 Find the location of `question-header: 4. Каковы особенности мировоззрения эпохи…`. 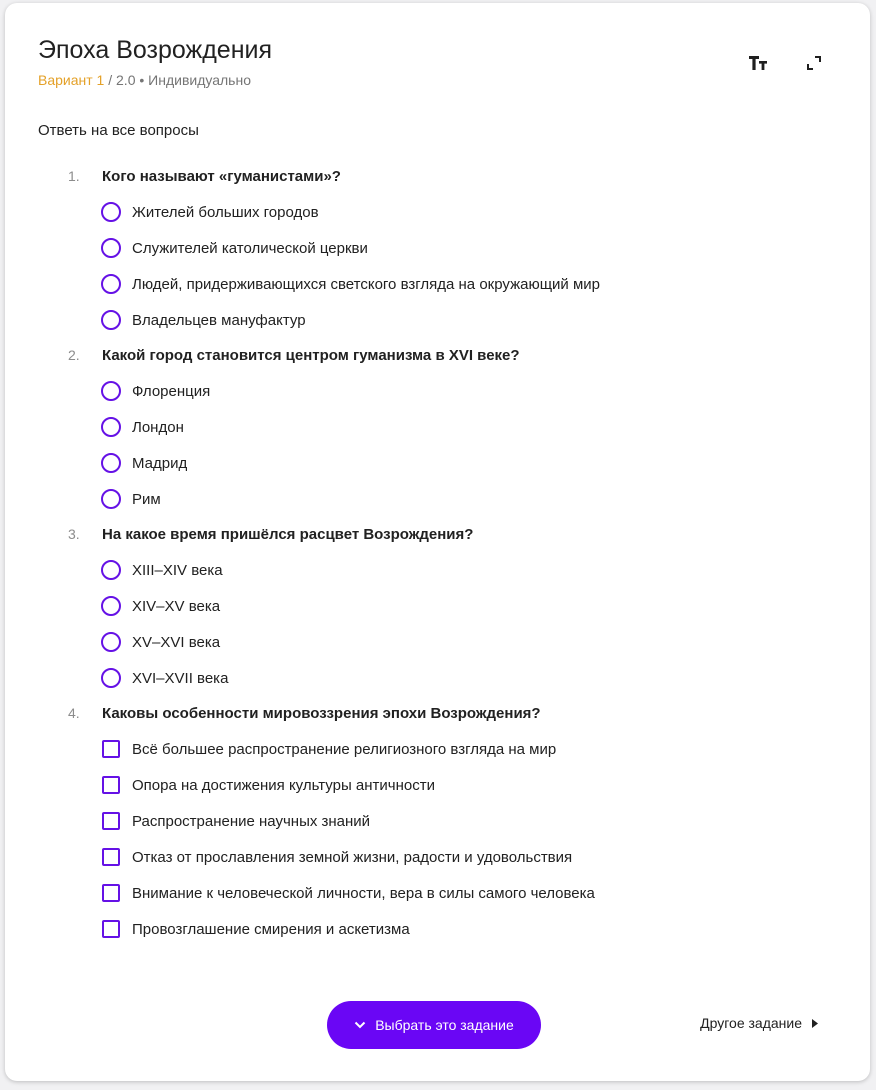

question-header: 4. Каковы особенности мировоззрения эпохи… is located at coordinates (443, 713).